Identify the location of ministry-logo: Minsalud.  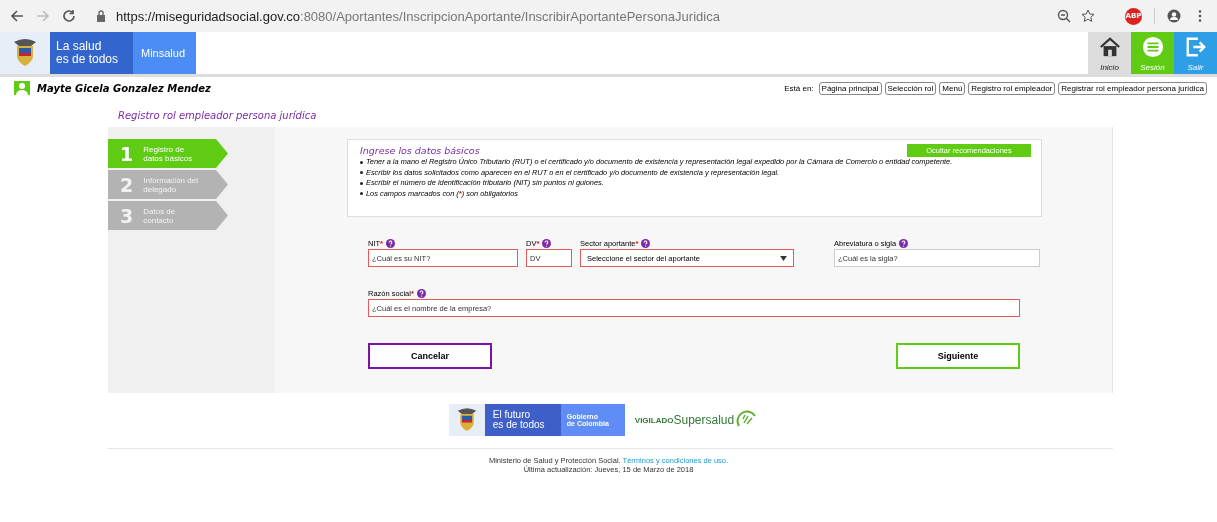
(164, 53).